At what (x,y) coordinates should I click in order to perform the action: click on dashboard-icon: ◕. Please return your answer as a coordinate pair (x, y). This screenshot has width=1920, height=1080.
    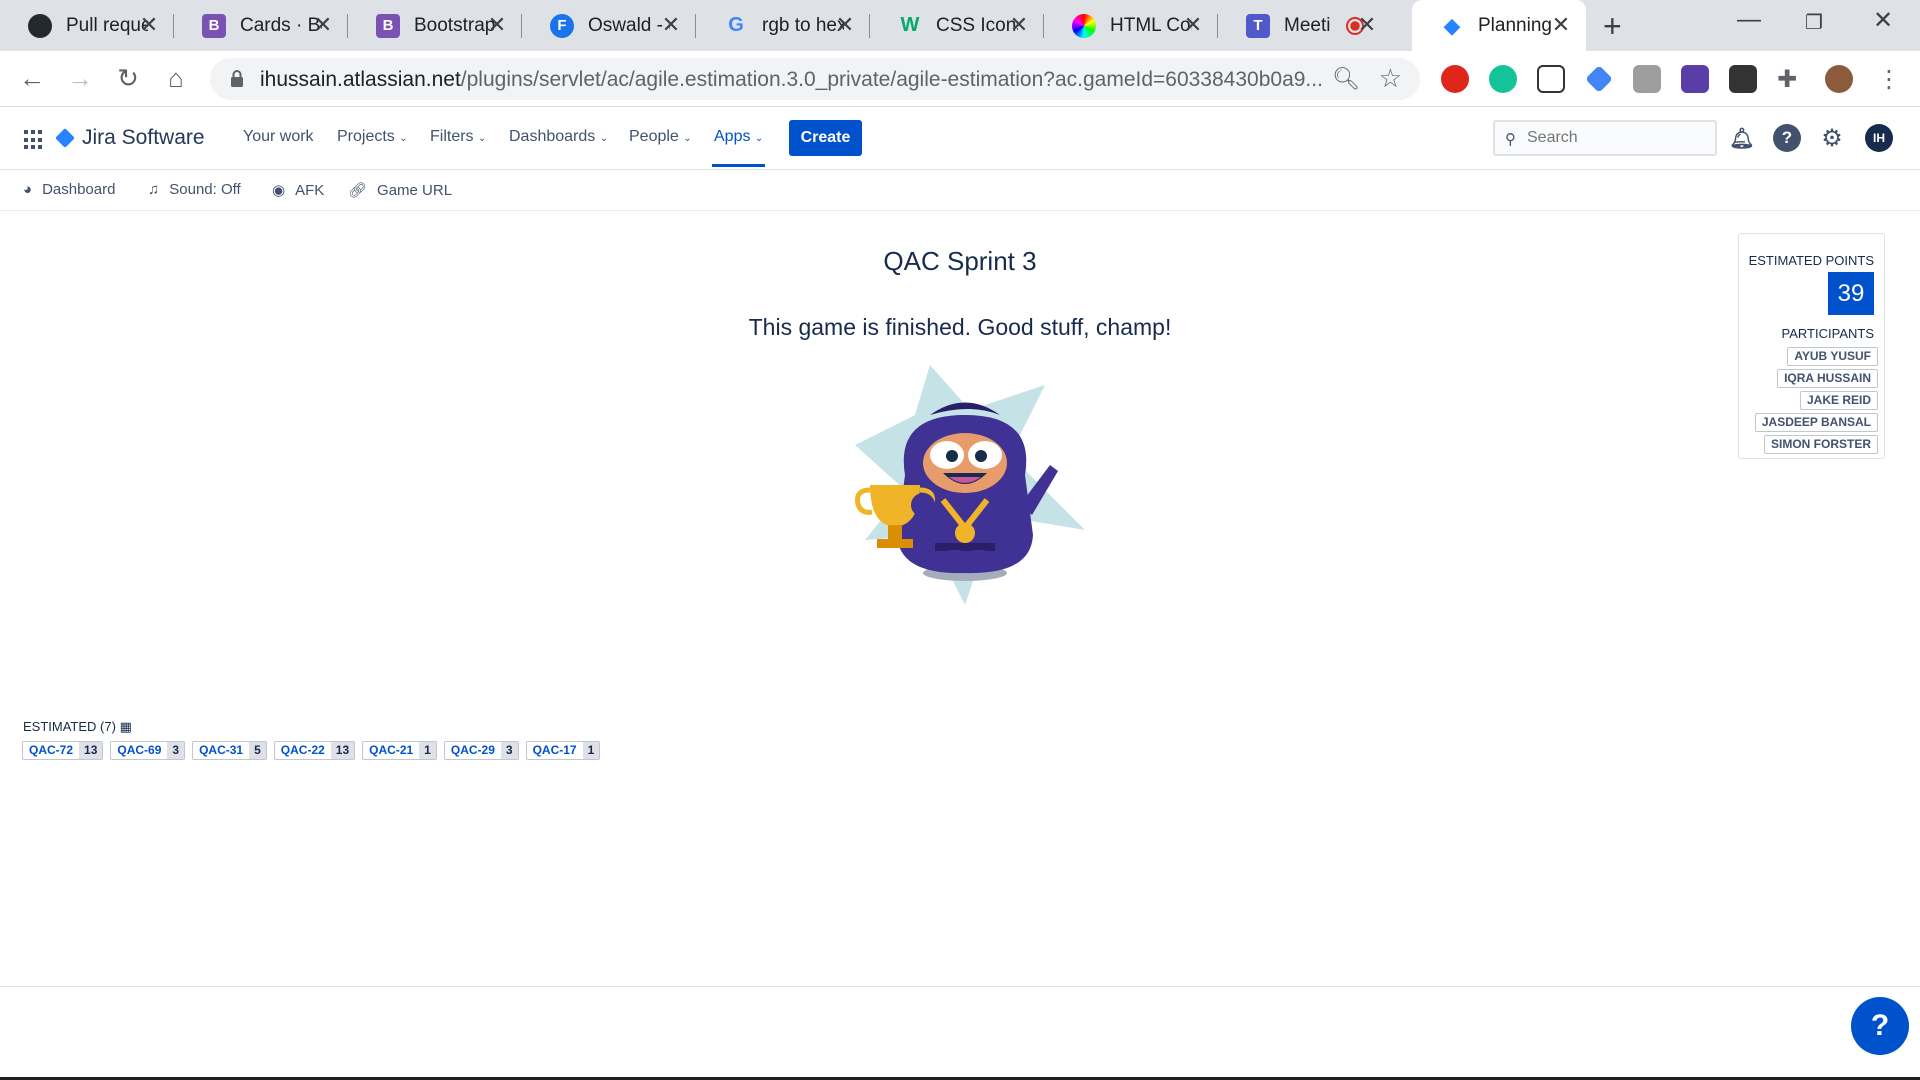
    Looking at the image, I should click on (28, 189).